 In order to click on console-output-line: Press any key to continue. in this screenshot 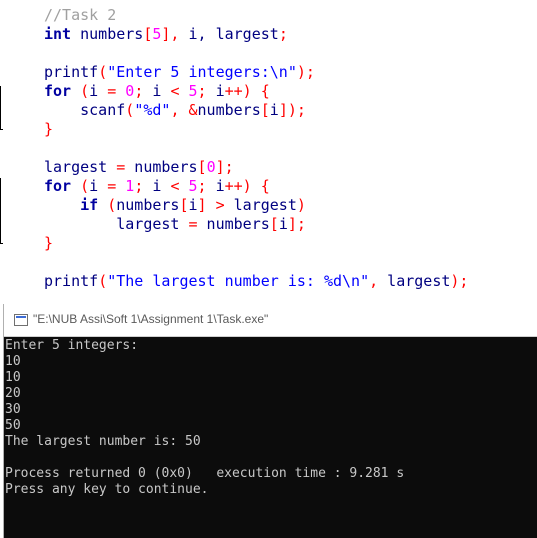, I will do `click(107, 489)`.